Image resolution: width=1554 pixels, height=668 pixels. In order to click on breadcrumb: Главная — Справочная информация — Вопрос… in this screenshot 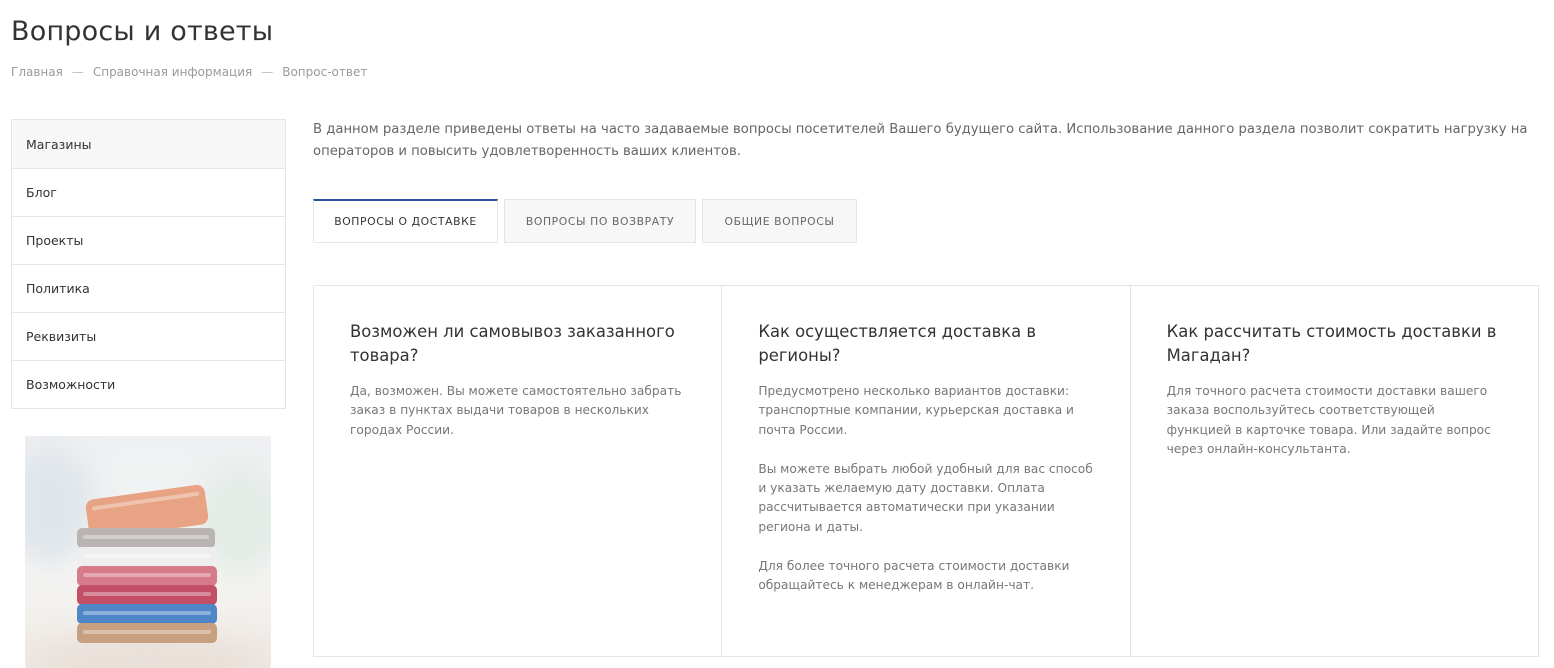, I will do `click(189, 72)`.